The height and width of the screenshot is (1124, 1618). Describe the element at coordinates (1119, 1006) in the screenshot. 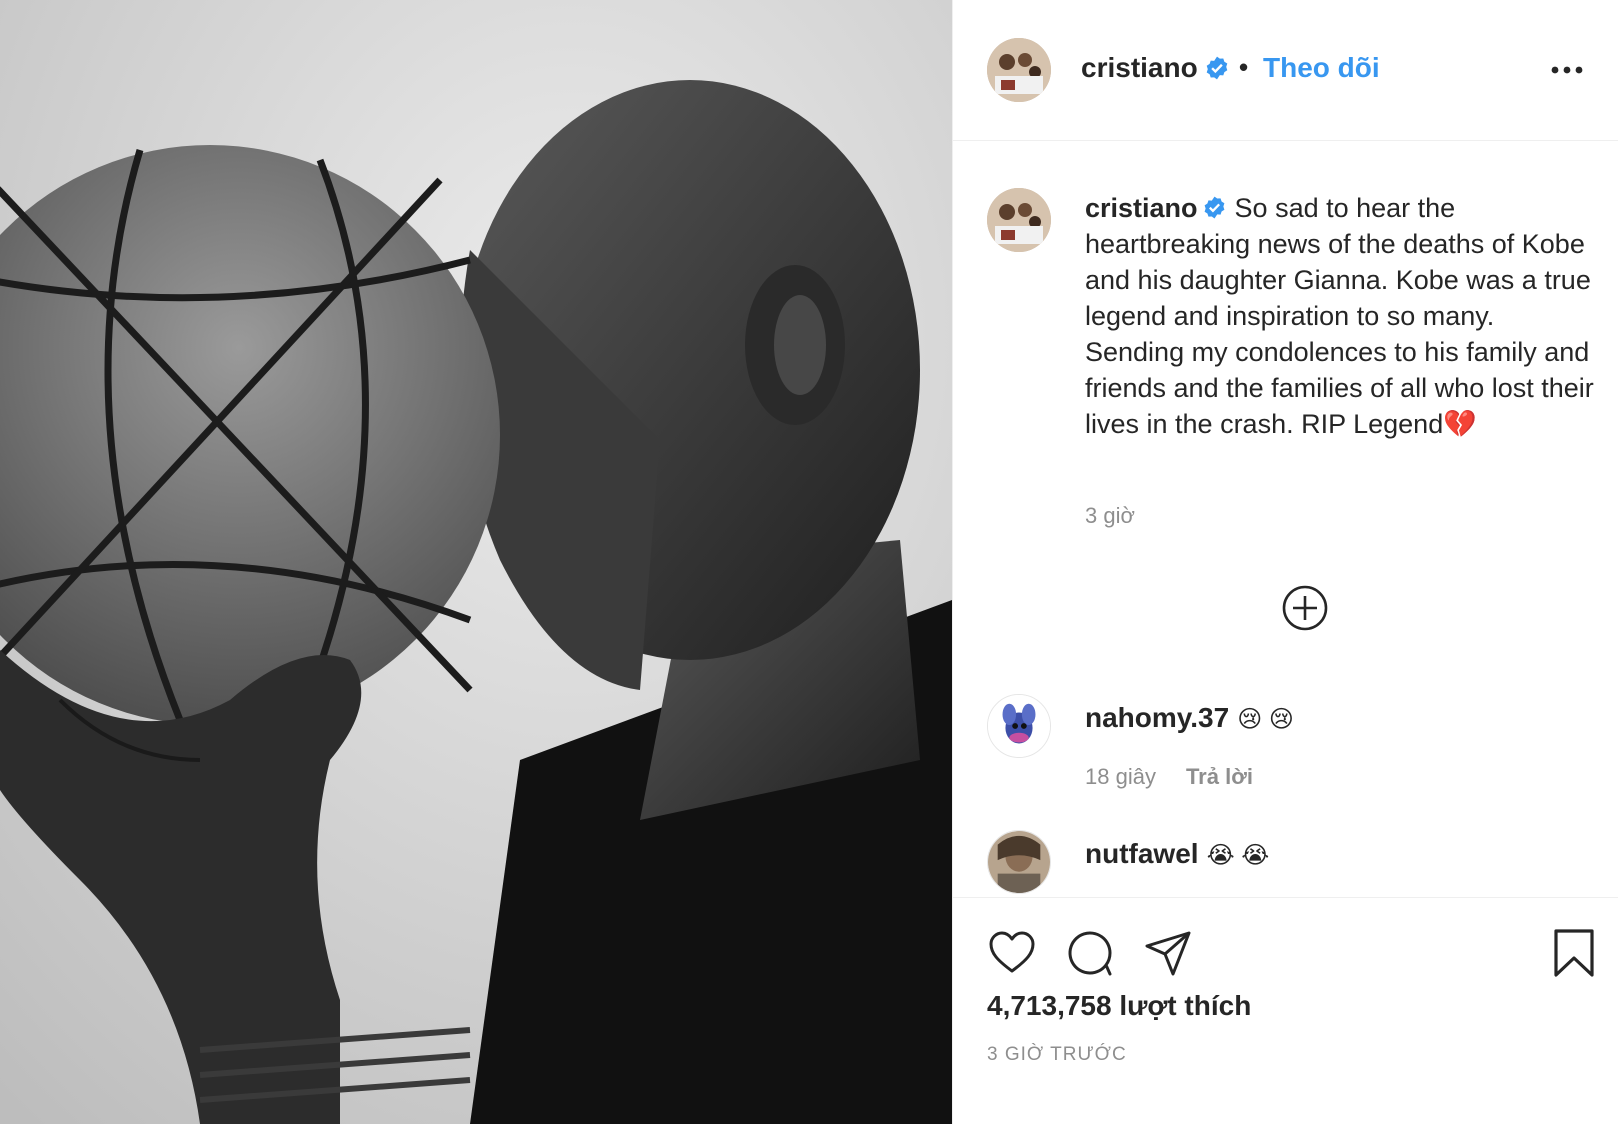

I see `likes-count: 4,713,758 lượt thích` at that location.